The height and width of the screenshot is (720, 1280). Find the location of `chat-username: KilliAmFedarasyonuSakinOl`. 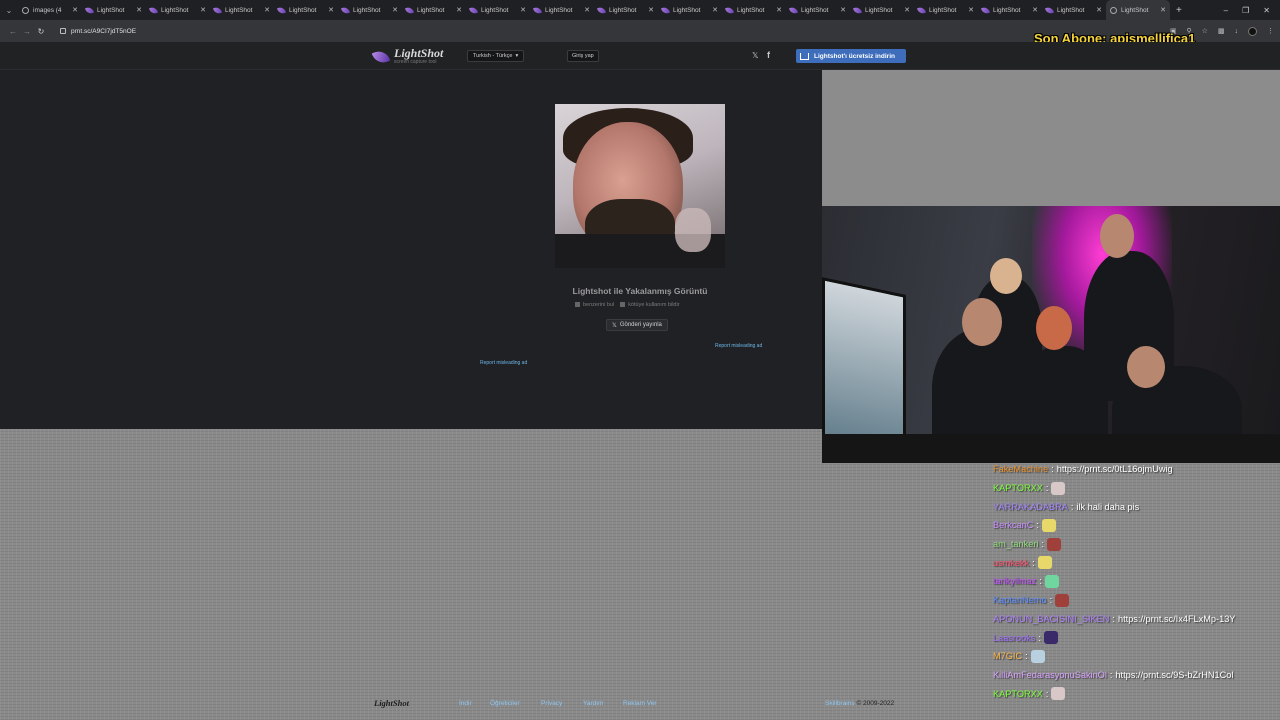

chat-username: KilliAmFedarasyonuSakinOl is located at coordinates (1050, 675).